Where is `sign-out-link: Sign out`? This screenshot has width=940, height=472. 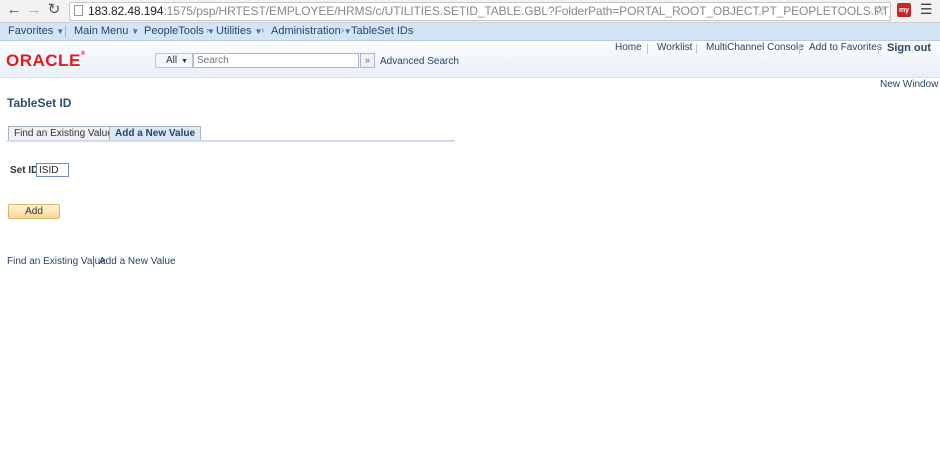
sign-out-link: Sign out is located at coordinates (909, 48).